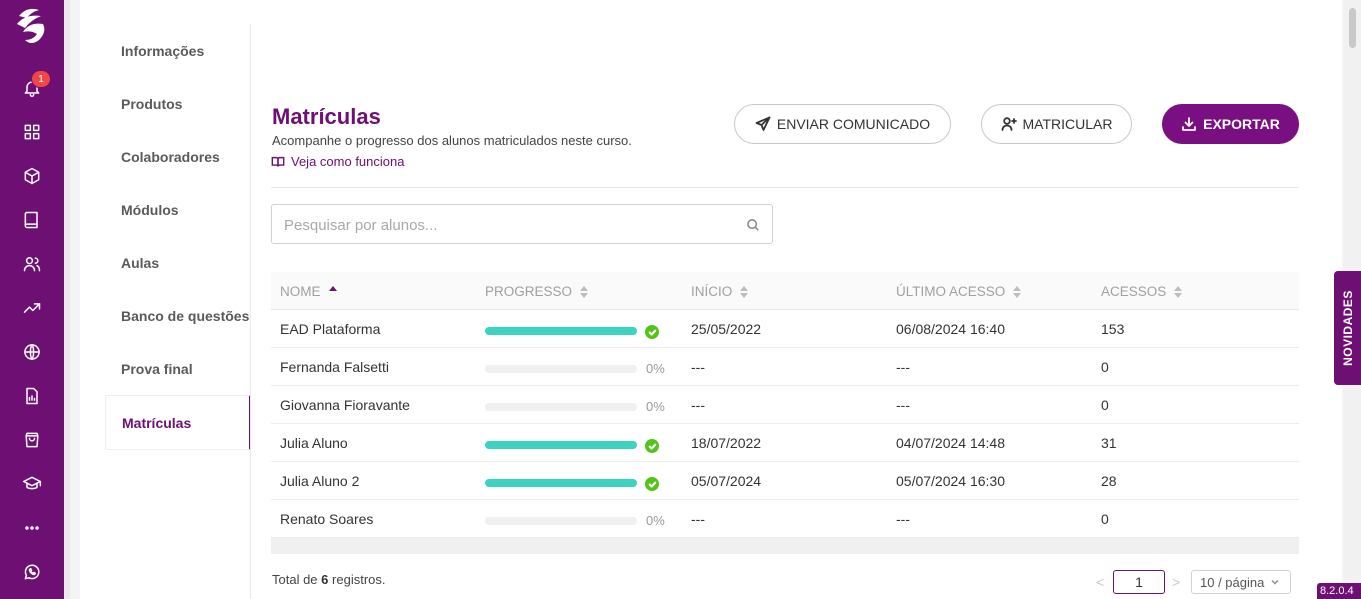 The width and height of the screenshot is (1361, 599). I want to click on howto-link-label: Veja como funciona, so click(348, 161).